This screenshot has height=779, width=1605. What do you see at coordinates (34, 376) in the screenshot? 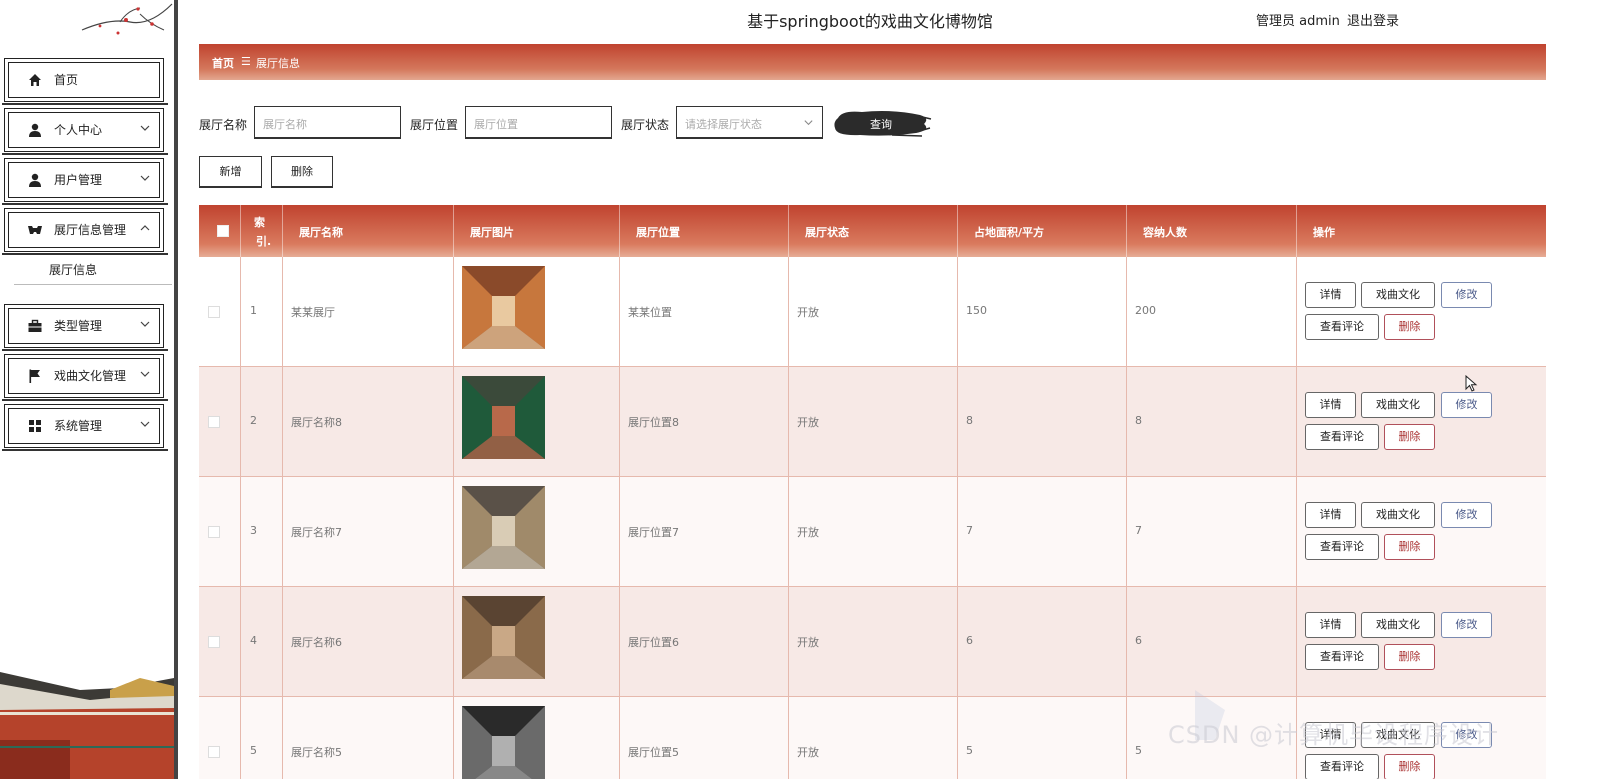
I see `flag-icon` at bounding box center [34, 376].